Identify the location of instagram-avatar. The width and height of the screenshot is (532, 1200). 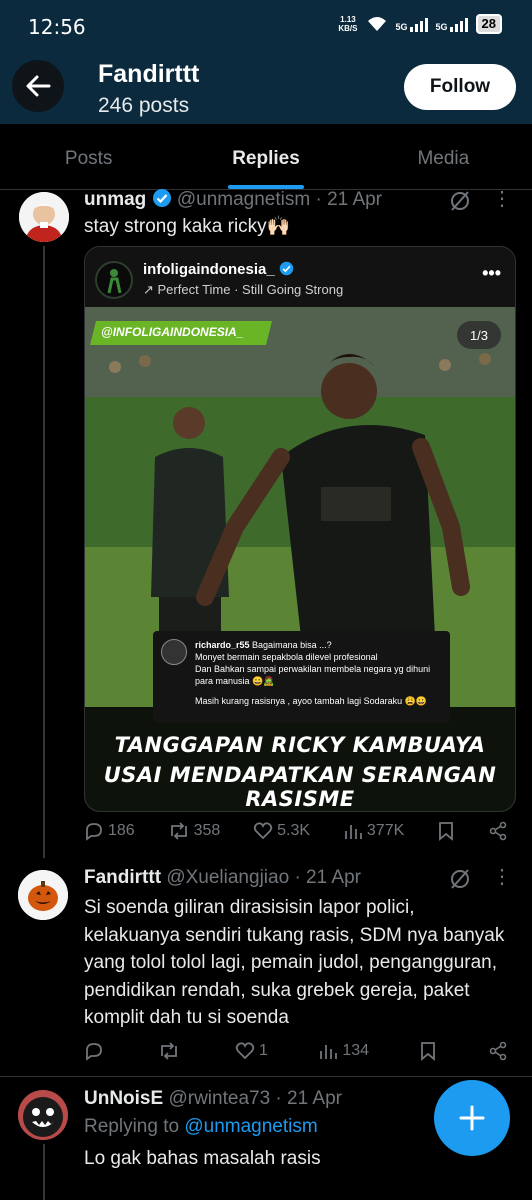
(114, 280).